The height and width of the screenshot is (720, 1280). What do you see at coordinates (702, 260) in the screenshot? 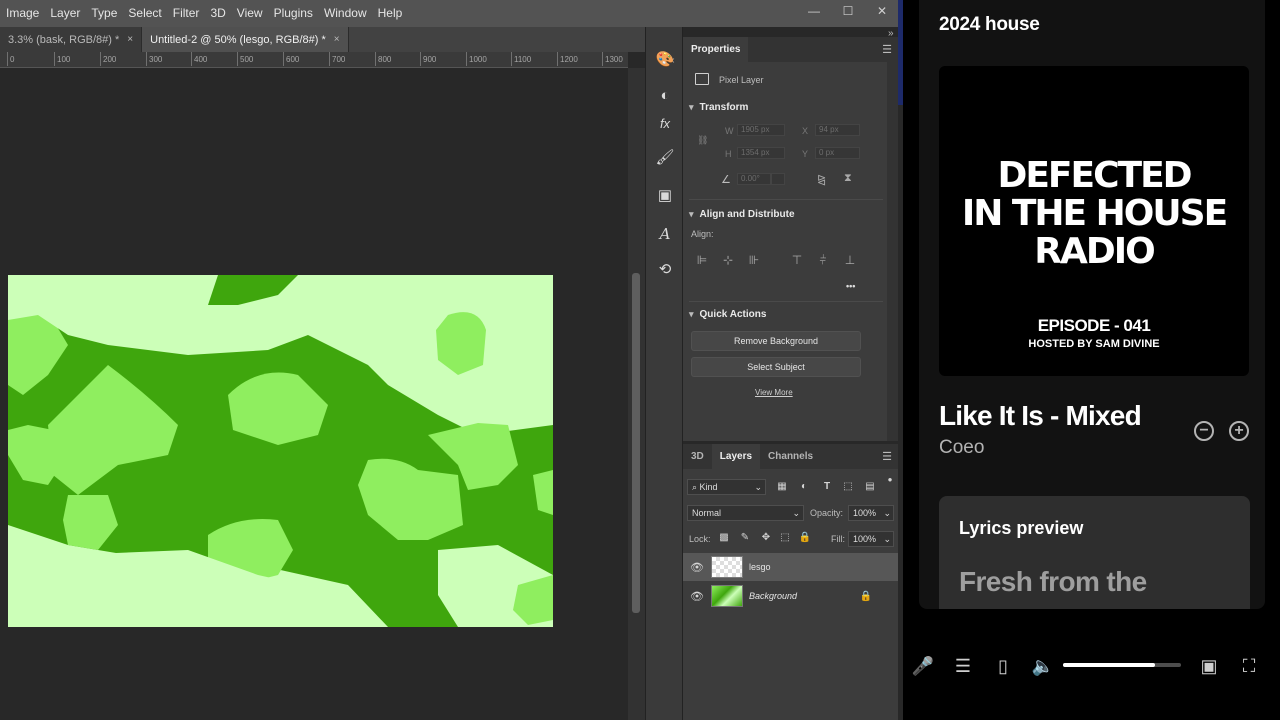
I see `align-left-icon: ⊫` at bounding box center [702, 260].